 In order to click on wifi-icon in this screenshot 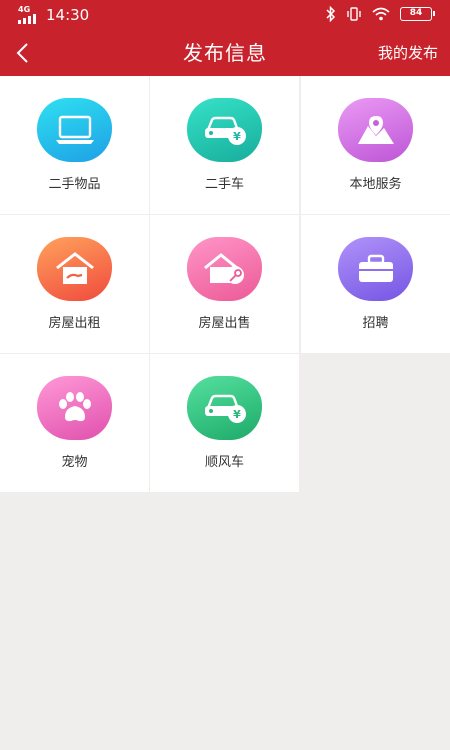, I will do `click(381, 14)`.